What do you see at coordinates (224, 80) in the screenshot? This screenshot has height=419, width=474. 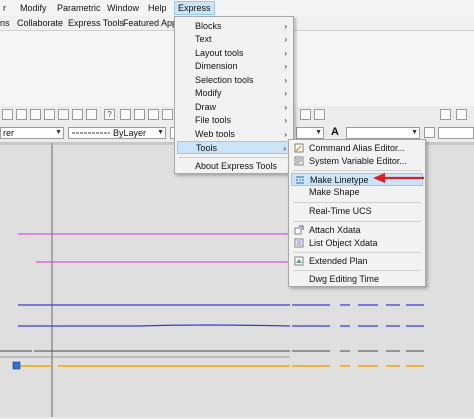 I see `menu-item-label: Selection tools` at bounding box center [224, 80].